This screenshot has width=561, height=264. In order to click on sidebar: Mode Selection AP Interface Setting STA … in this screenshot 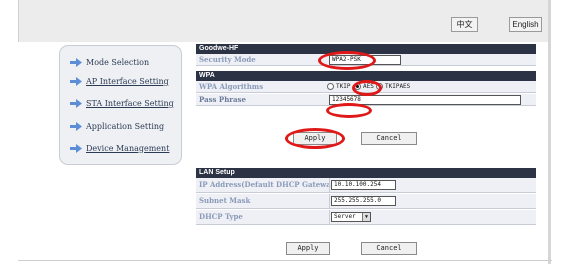, I will do `click(120, 105)`.